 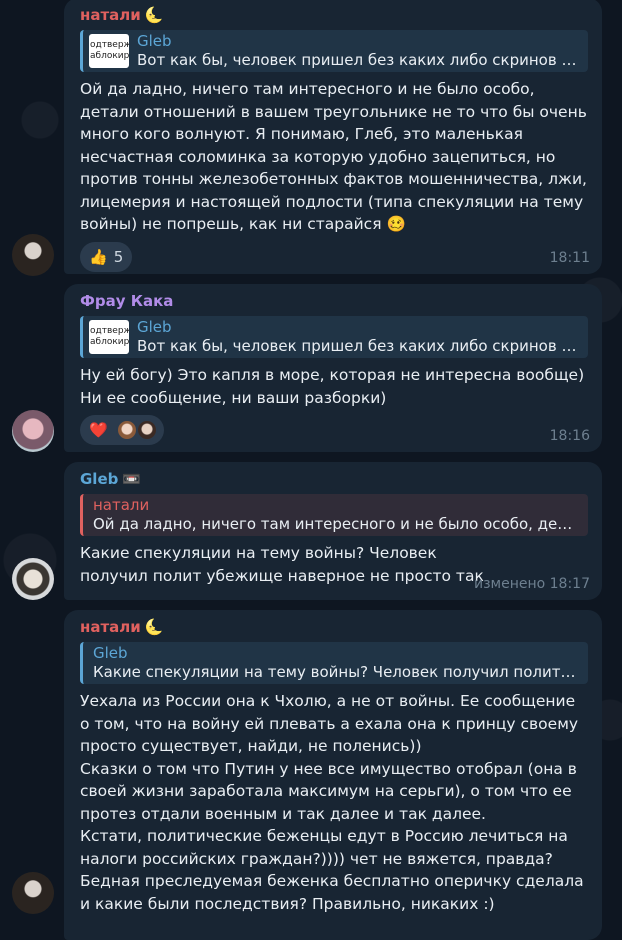 I want to click on heart-icon: ❤️, so click(x=98, y=430).